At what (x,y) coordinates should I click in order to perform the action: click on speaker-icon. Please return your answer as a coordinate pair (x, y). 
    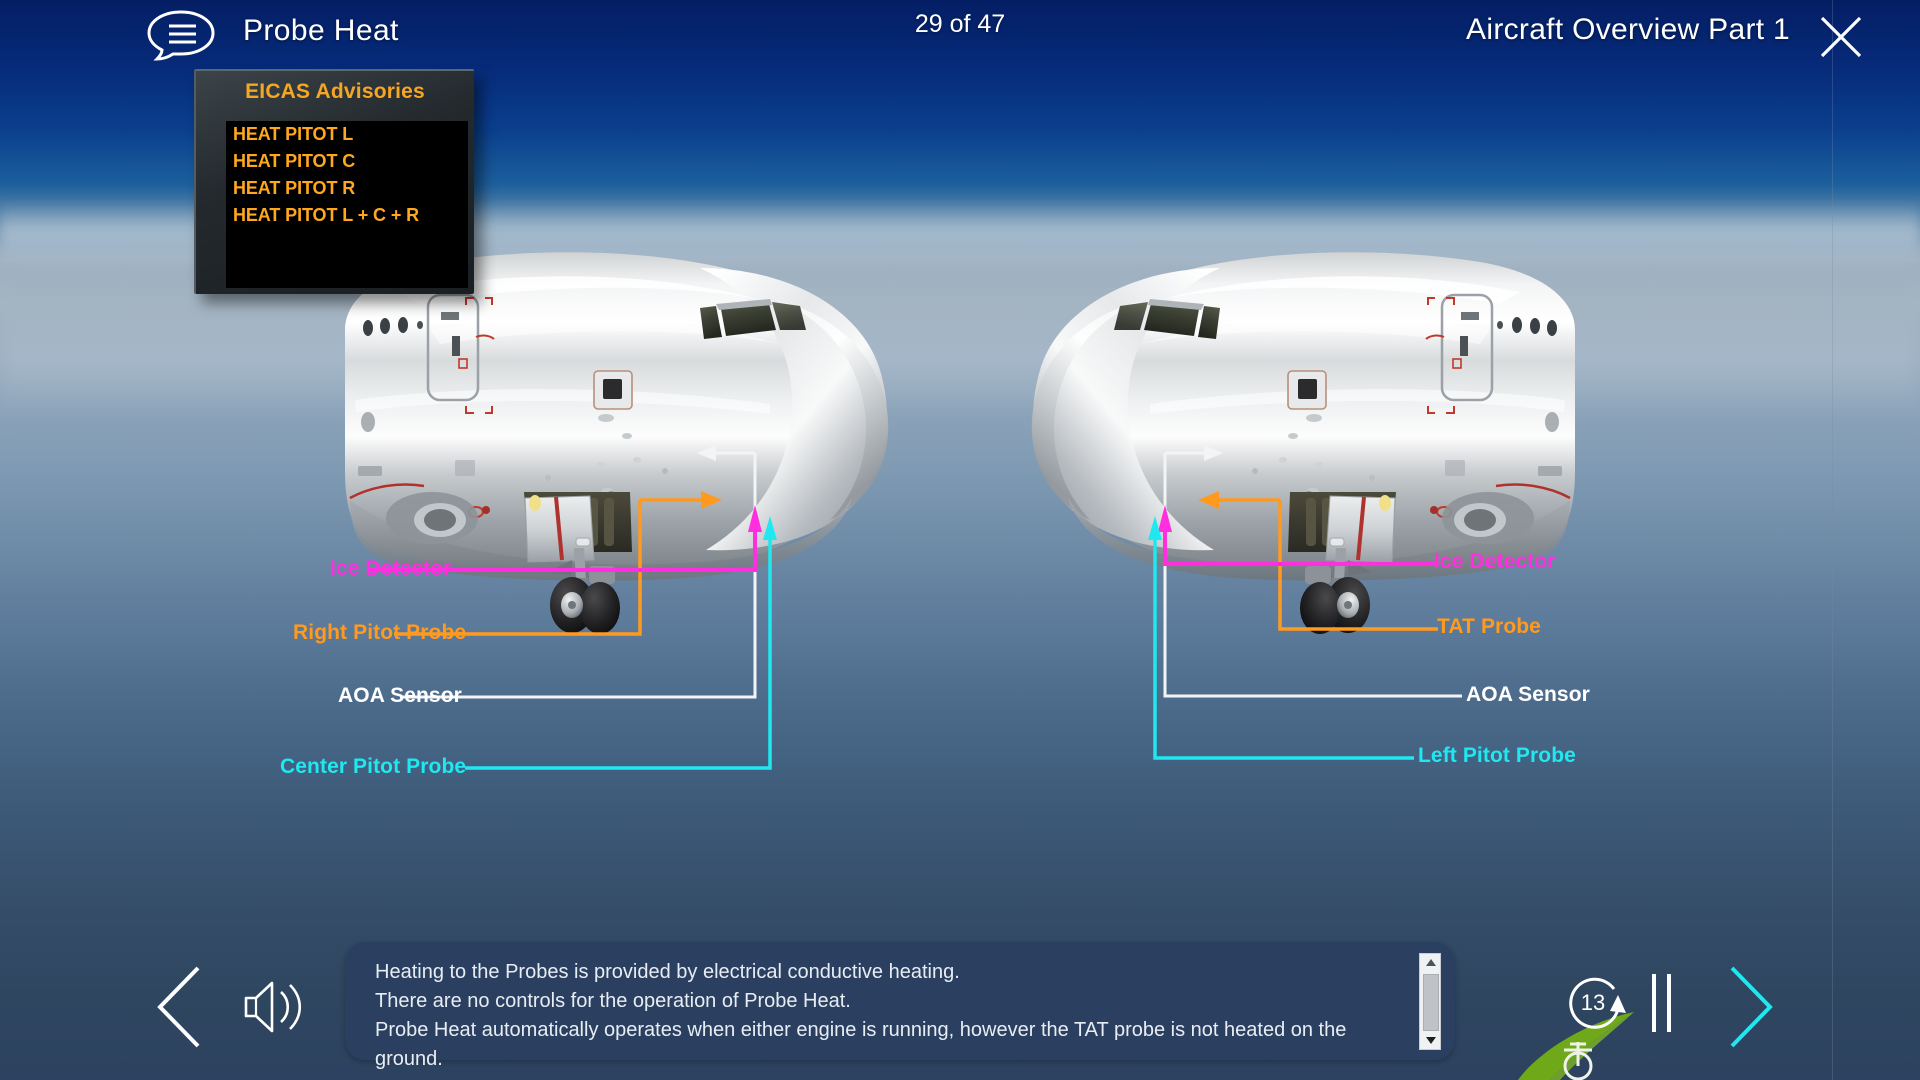
    Looking at the image, I should click on (276, 1007).